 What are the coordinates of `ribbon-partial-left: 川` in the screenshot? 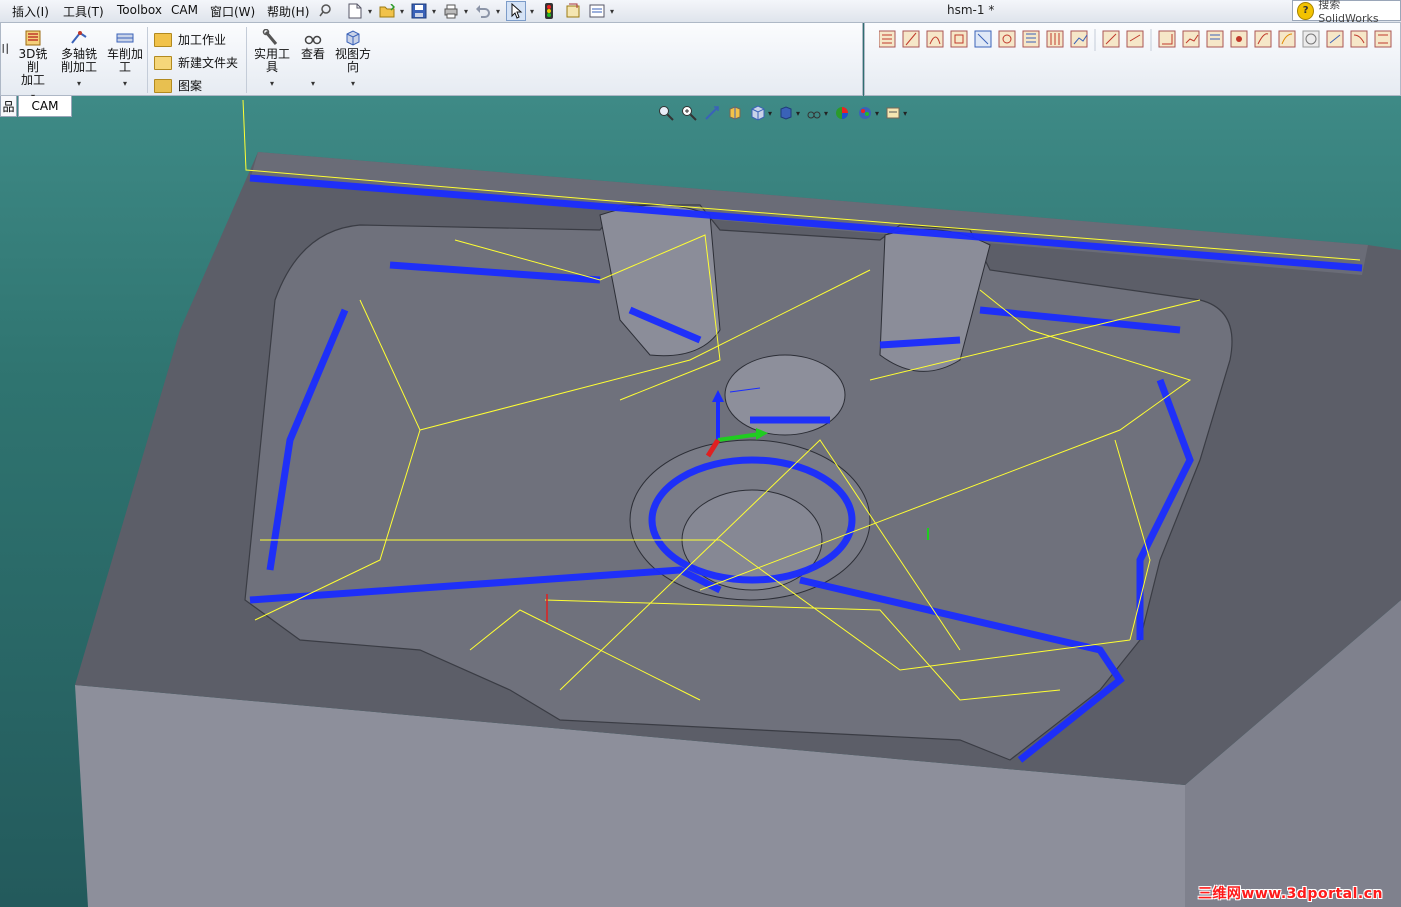 It's located at (5, 49).